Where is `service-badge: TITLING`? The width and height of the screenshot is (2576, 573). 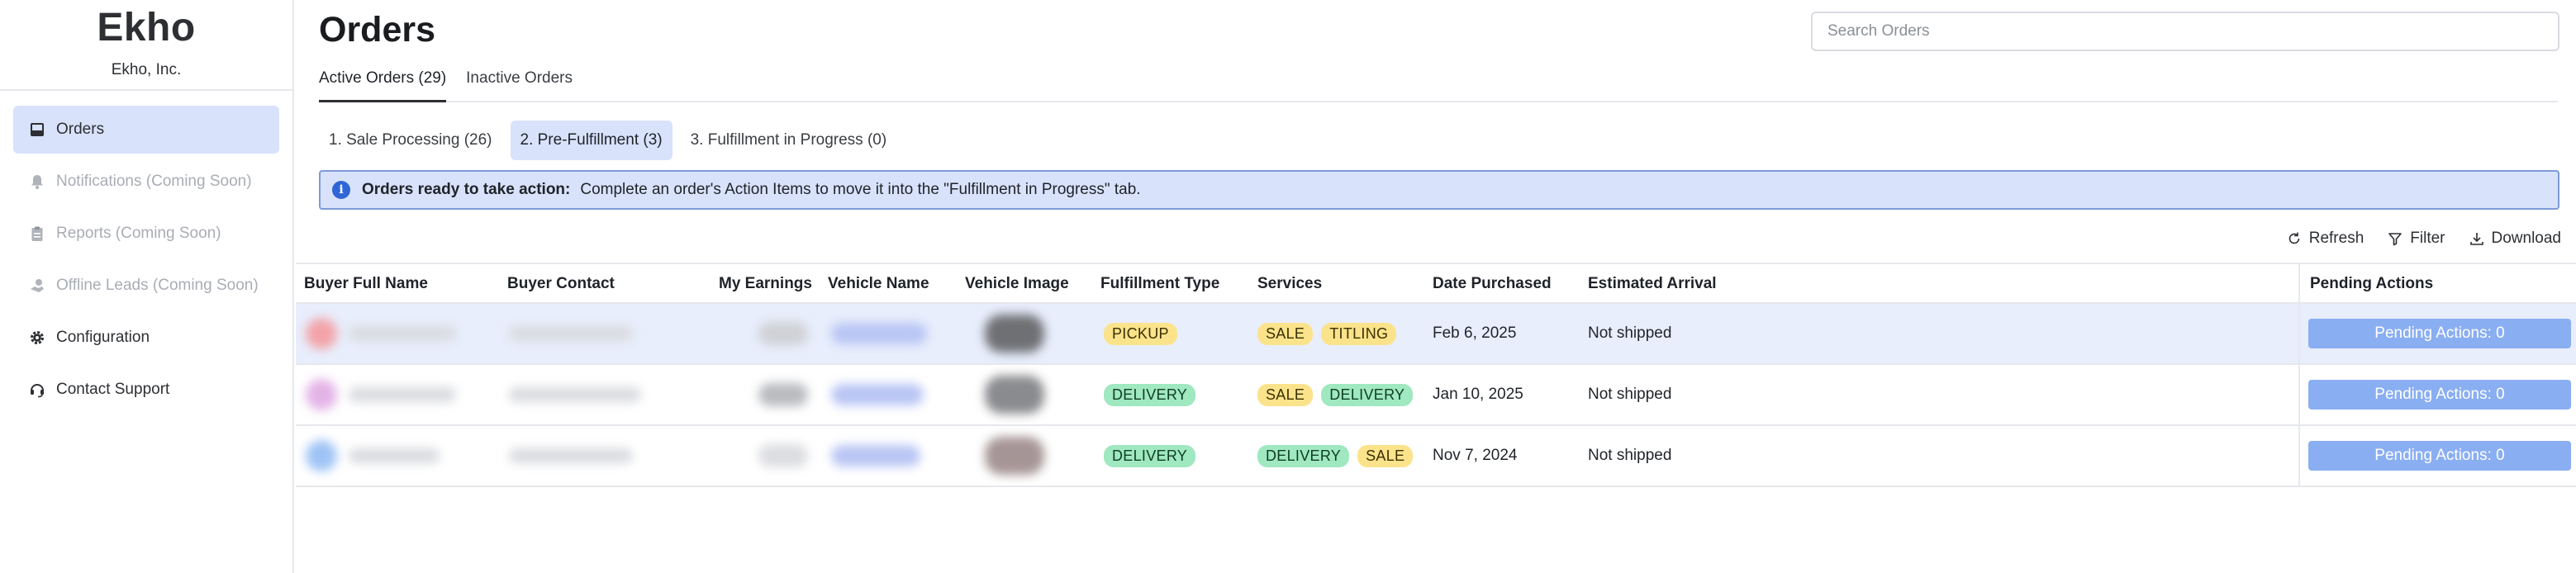
service-badge: TITLING is located at coordinates (1359, 334).